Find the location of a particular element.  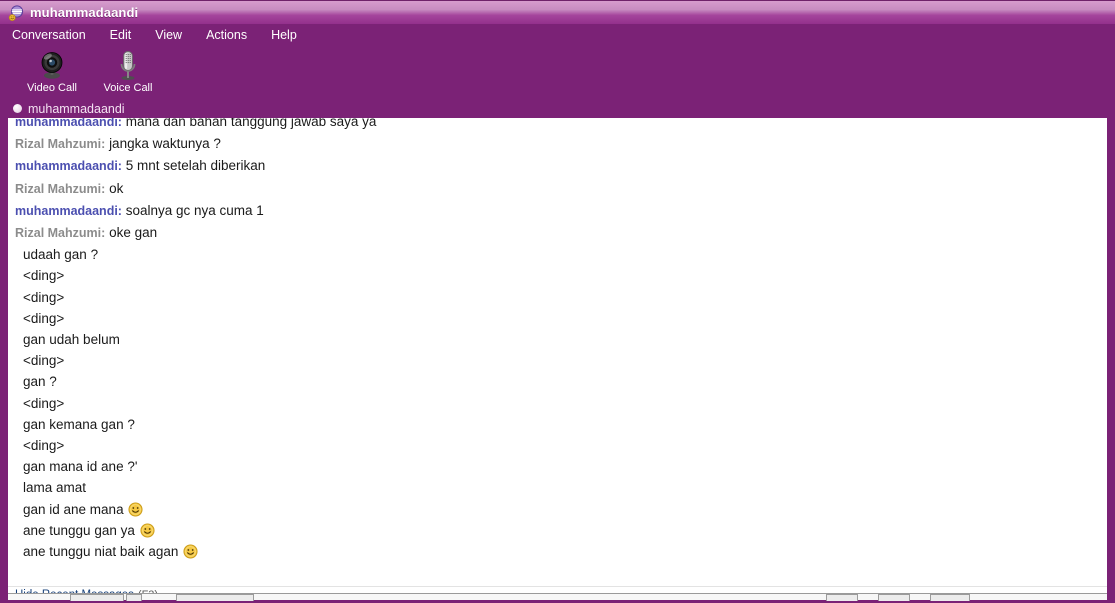

message-row: muhammadaandi: 5 mnt setelah diberikan is located at coordinates (557, 166).